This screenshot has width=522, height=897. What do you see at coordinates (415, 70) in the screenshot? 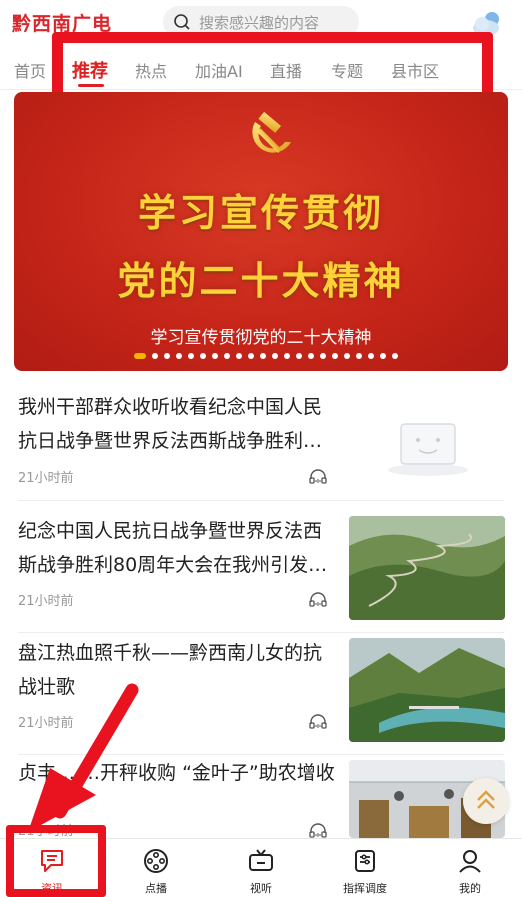
I see `tab-counties: 县市区` at bounding box center [415, 70].